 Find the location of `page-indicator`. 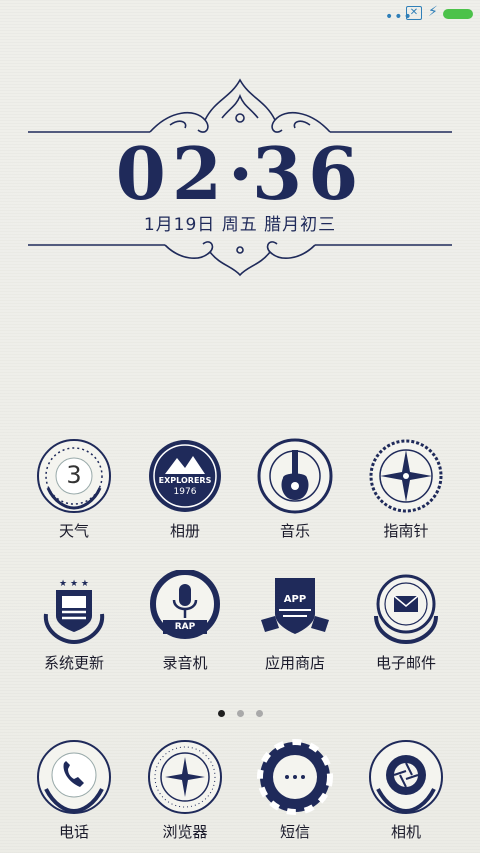

page-indicator is located at coordinates (240, 709).